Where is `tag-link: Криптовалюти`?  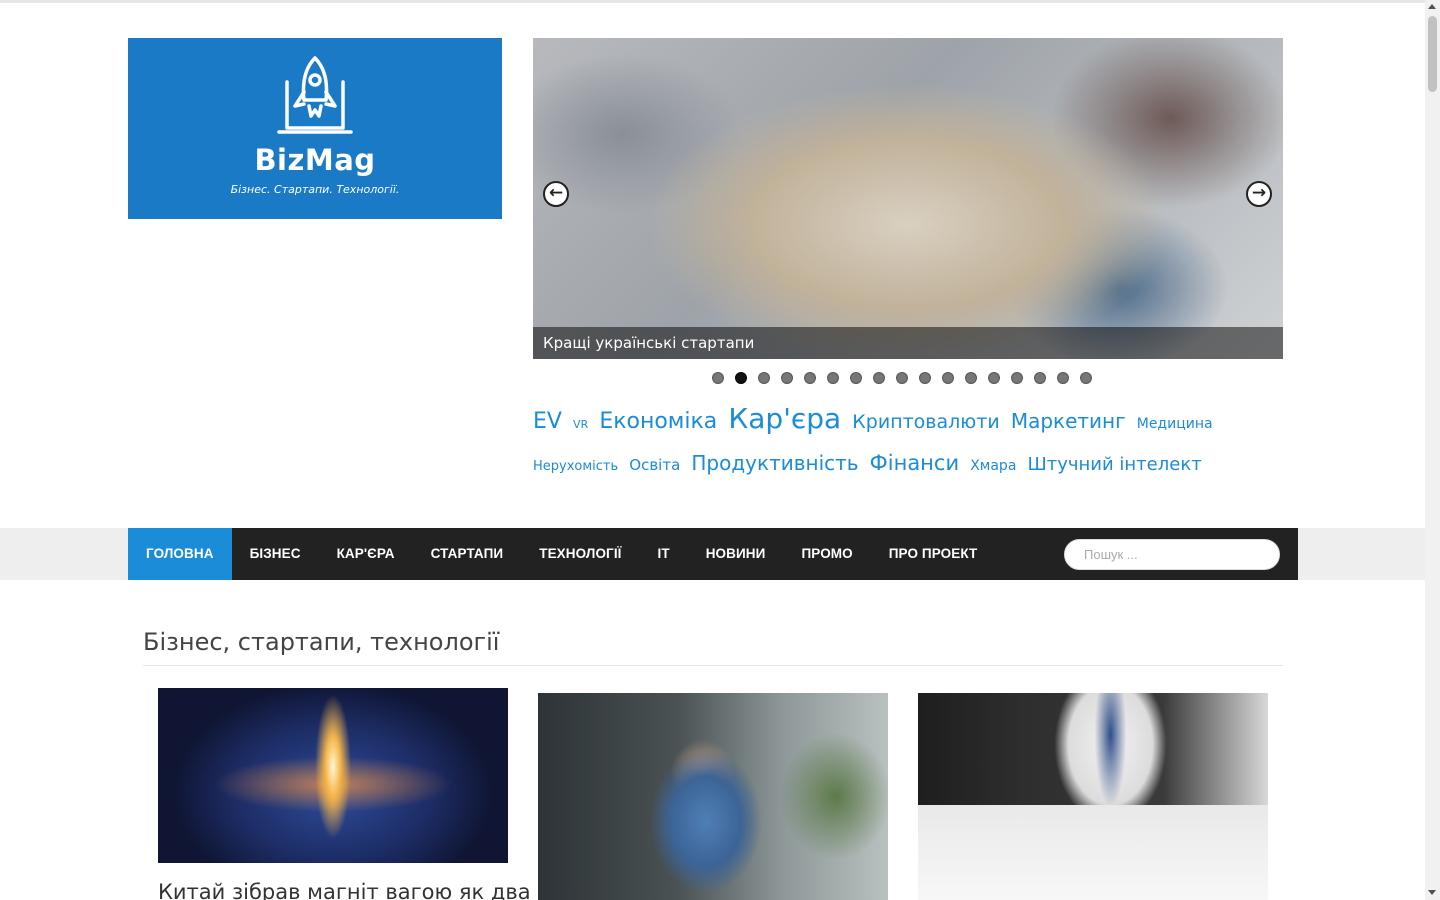
tag-link: Криптовалюти is located at coordinates (925, 422).